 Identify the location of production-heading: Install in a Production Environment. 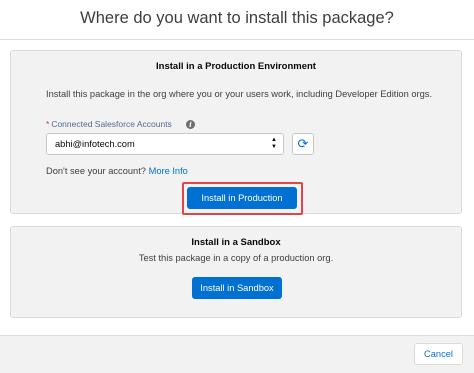
(236, 66).